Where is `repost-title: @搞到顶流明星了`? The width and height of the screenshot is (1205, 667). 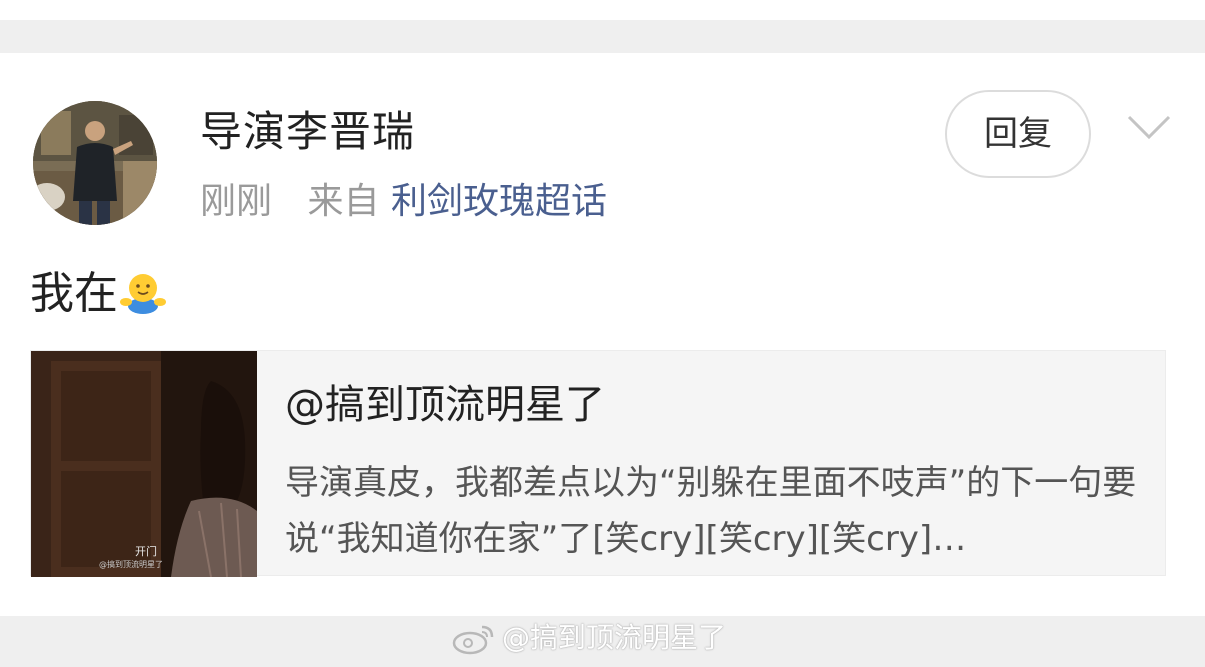
repost-title: @搞到顶流明星了 is located at coordinates (445, 405).